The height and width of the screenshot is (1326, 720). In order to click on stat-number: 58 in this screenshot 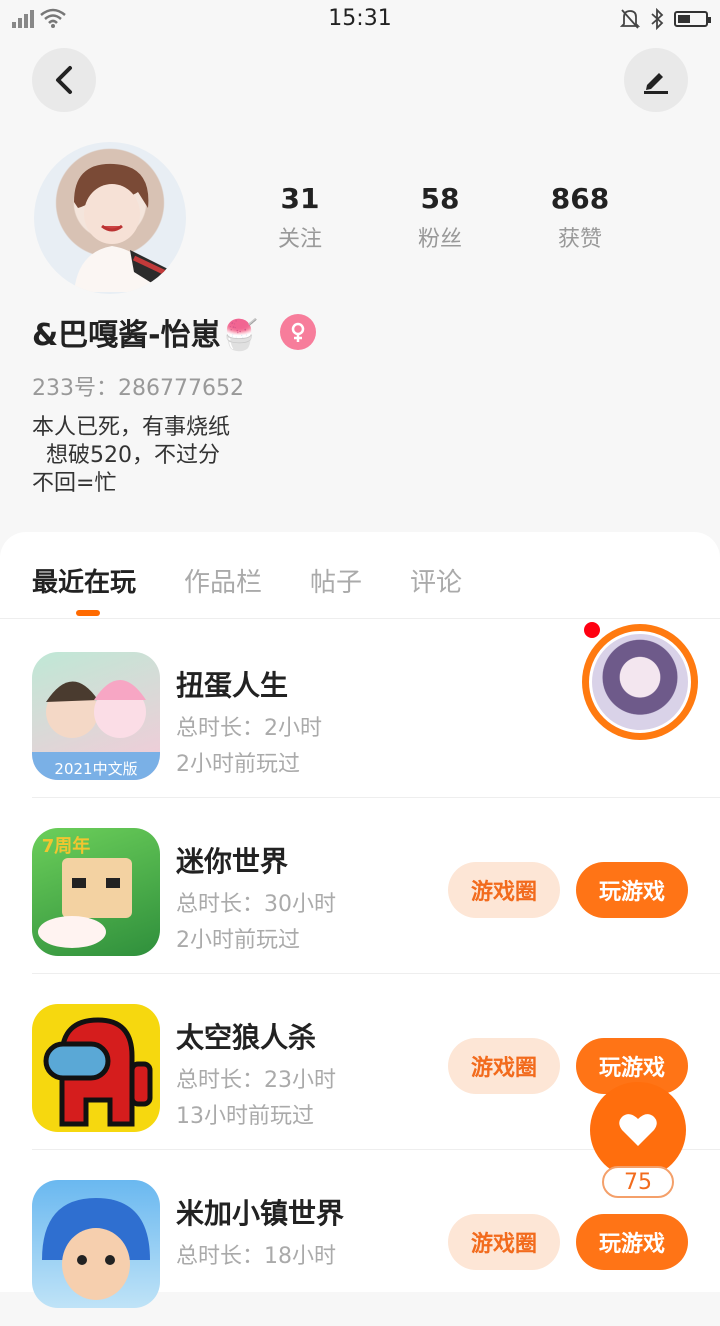, I will do `click(440, 198)`.